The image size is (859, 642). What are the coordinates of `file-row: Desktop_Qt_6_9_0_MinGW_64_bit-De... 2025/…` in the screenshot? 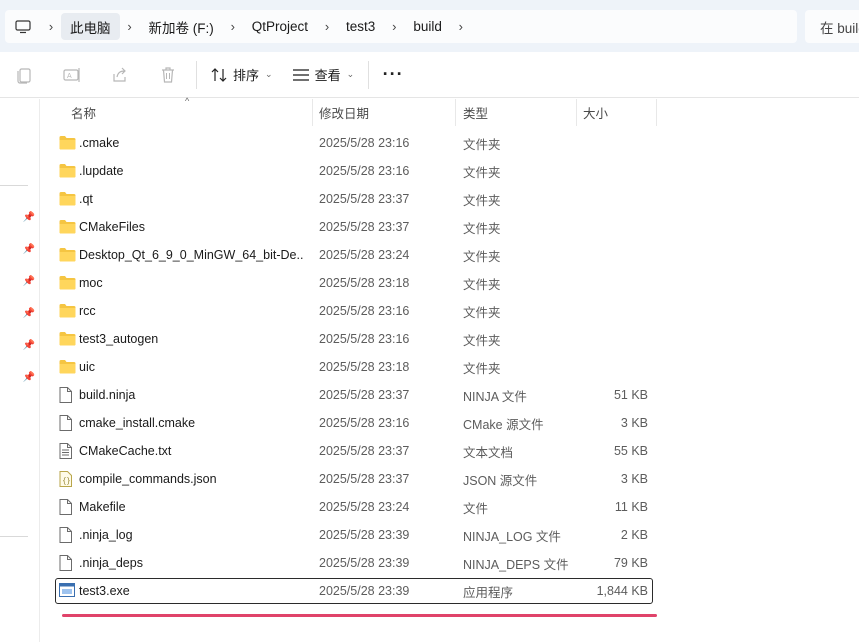 It's located at (354, 255).